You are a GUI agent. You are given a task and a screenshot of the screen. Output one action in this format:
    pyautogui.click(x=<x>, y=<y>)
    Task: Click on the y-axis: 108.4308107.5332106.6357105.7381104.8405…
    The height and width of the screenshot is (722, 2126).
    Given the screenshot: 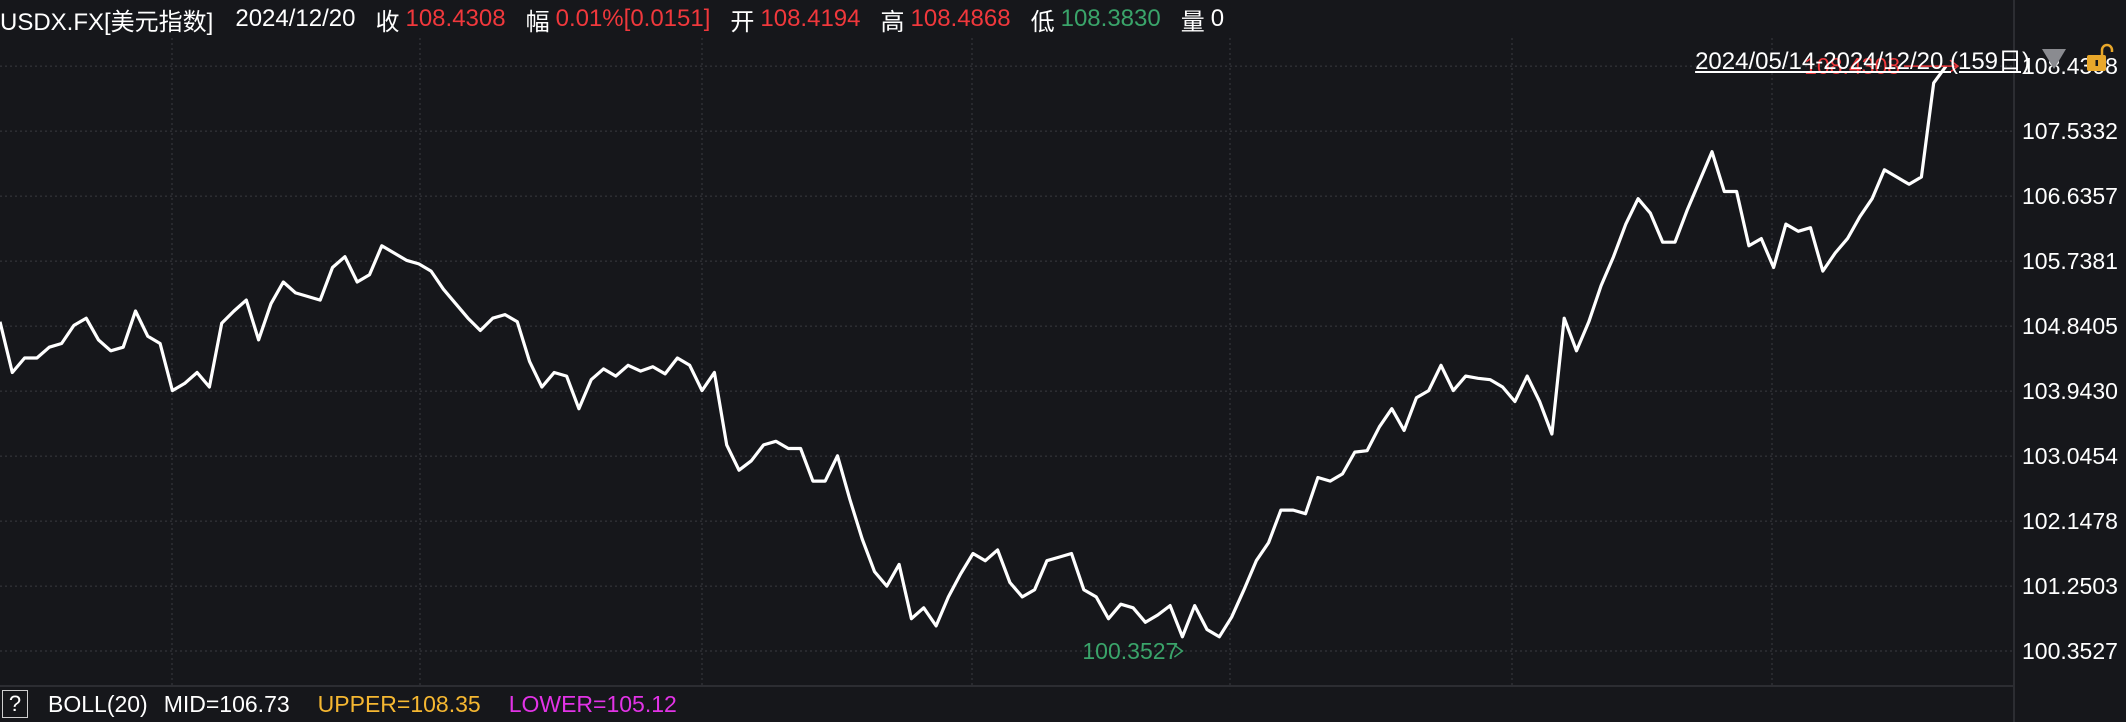 What is the action you would take?
    pyautogui.click(x=2070, y=358)
    